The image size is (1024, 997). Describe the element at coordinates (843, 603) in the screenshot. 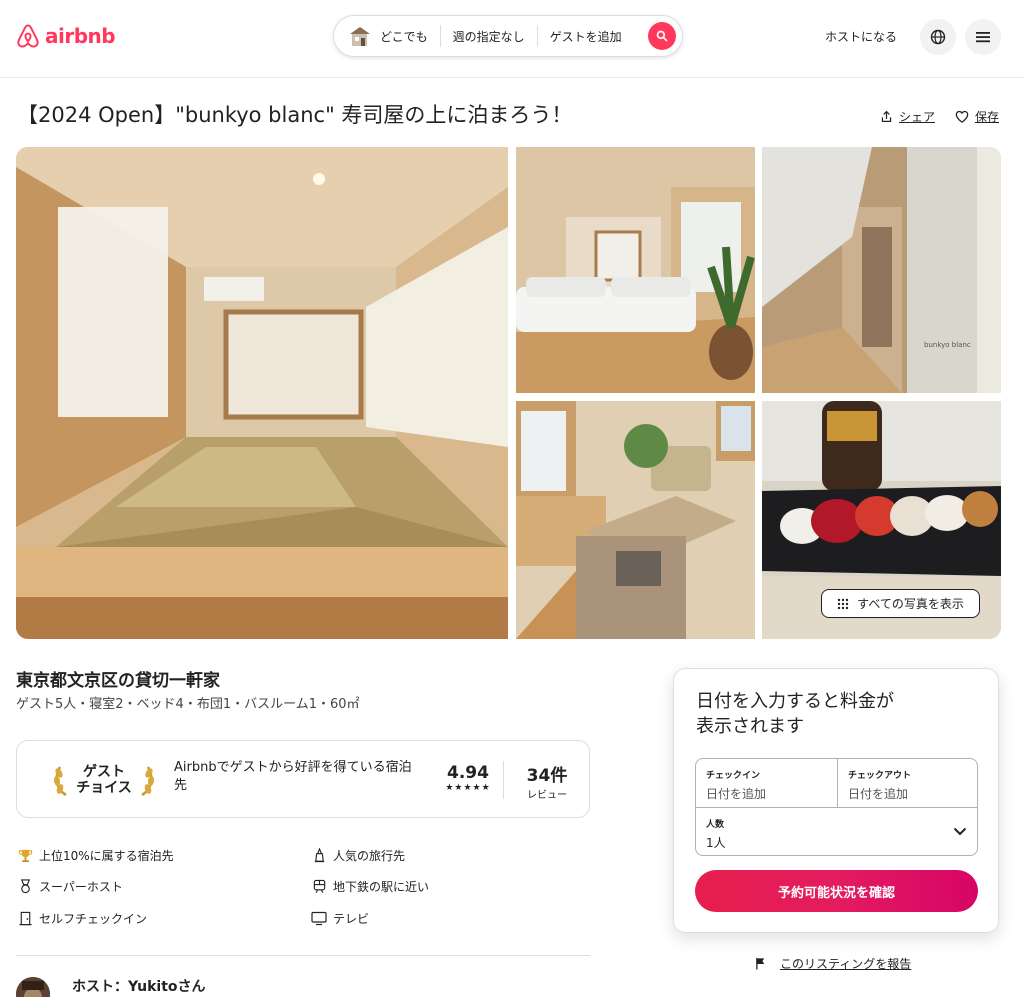

I see `grid-dots-icon` at that location.